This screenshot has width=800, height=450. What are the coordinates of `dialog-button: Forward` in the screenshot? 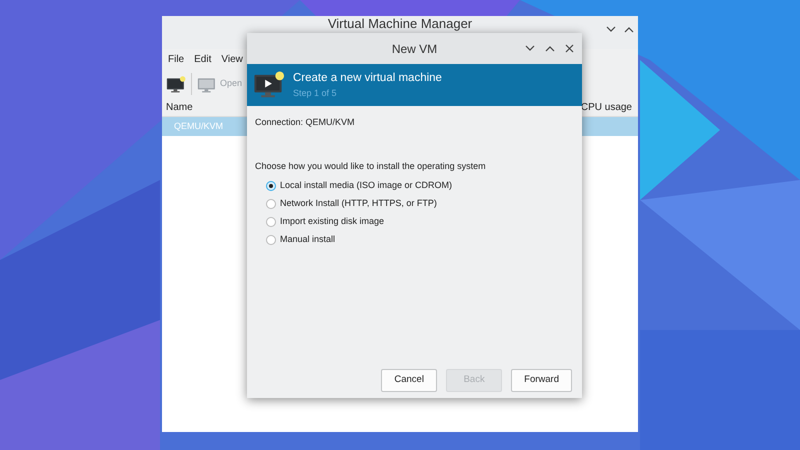 It's located at (541, 380).